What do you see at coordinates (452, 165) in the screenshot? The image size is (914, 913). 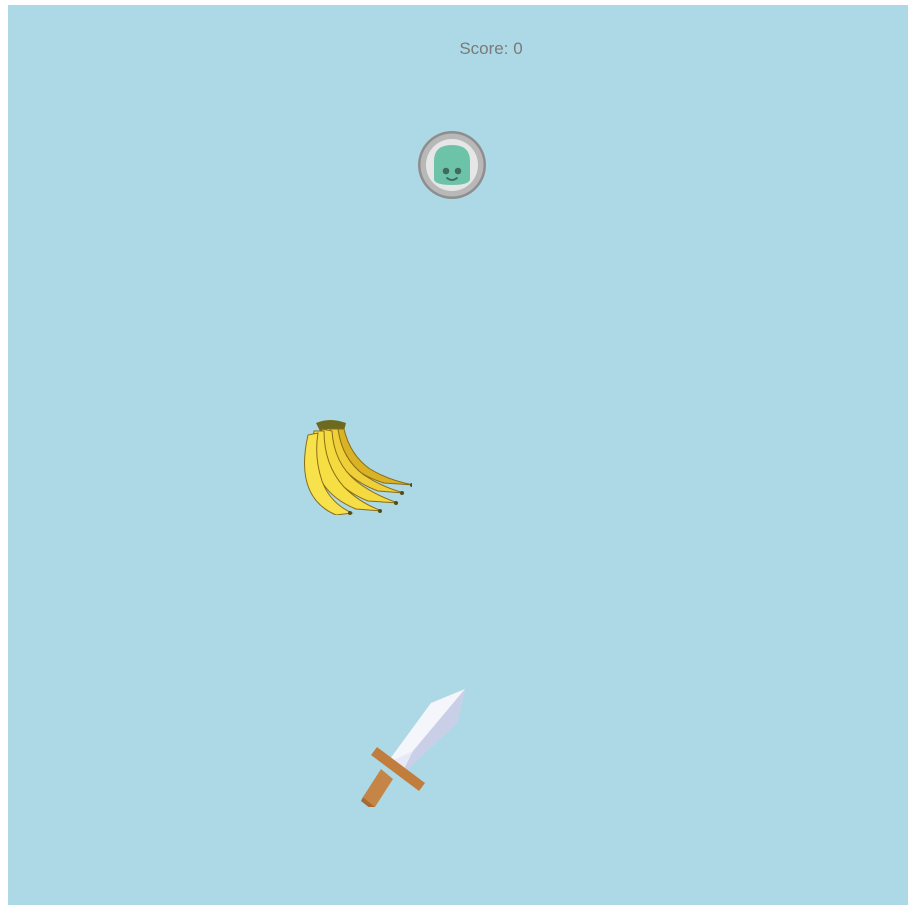 I see `player-slime-icon` at bounding box center [452, 165].